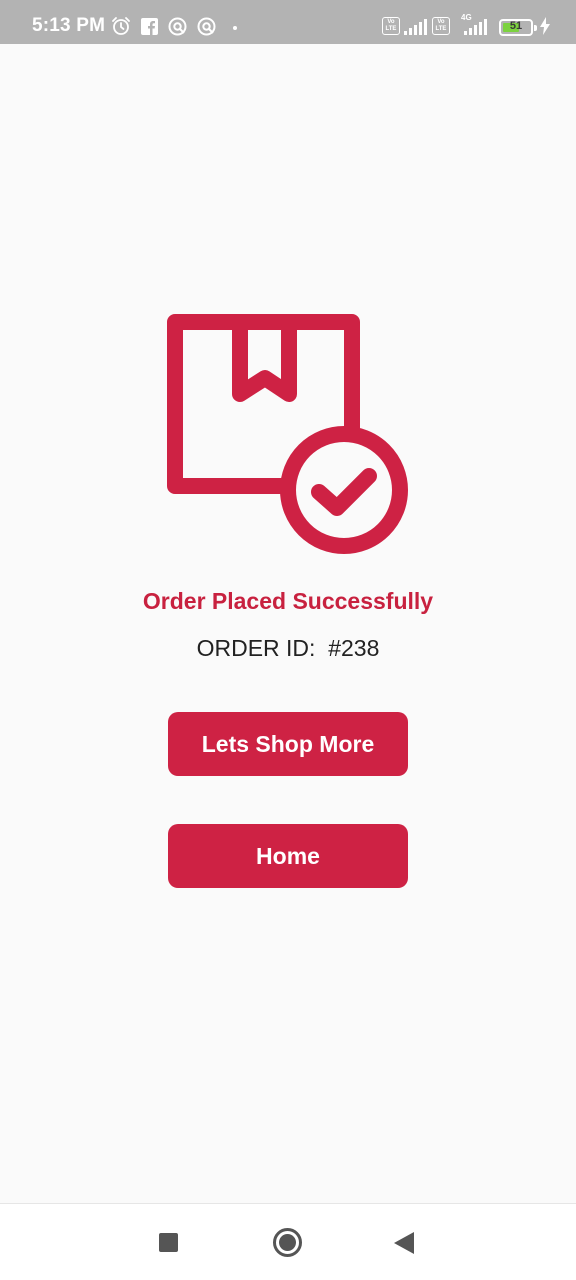  What do you see at coordinates (288, 744) in the screenshot?
I see `shop-more-button: Lets Shop More` at bounding box center [288, 744].